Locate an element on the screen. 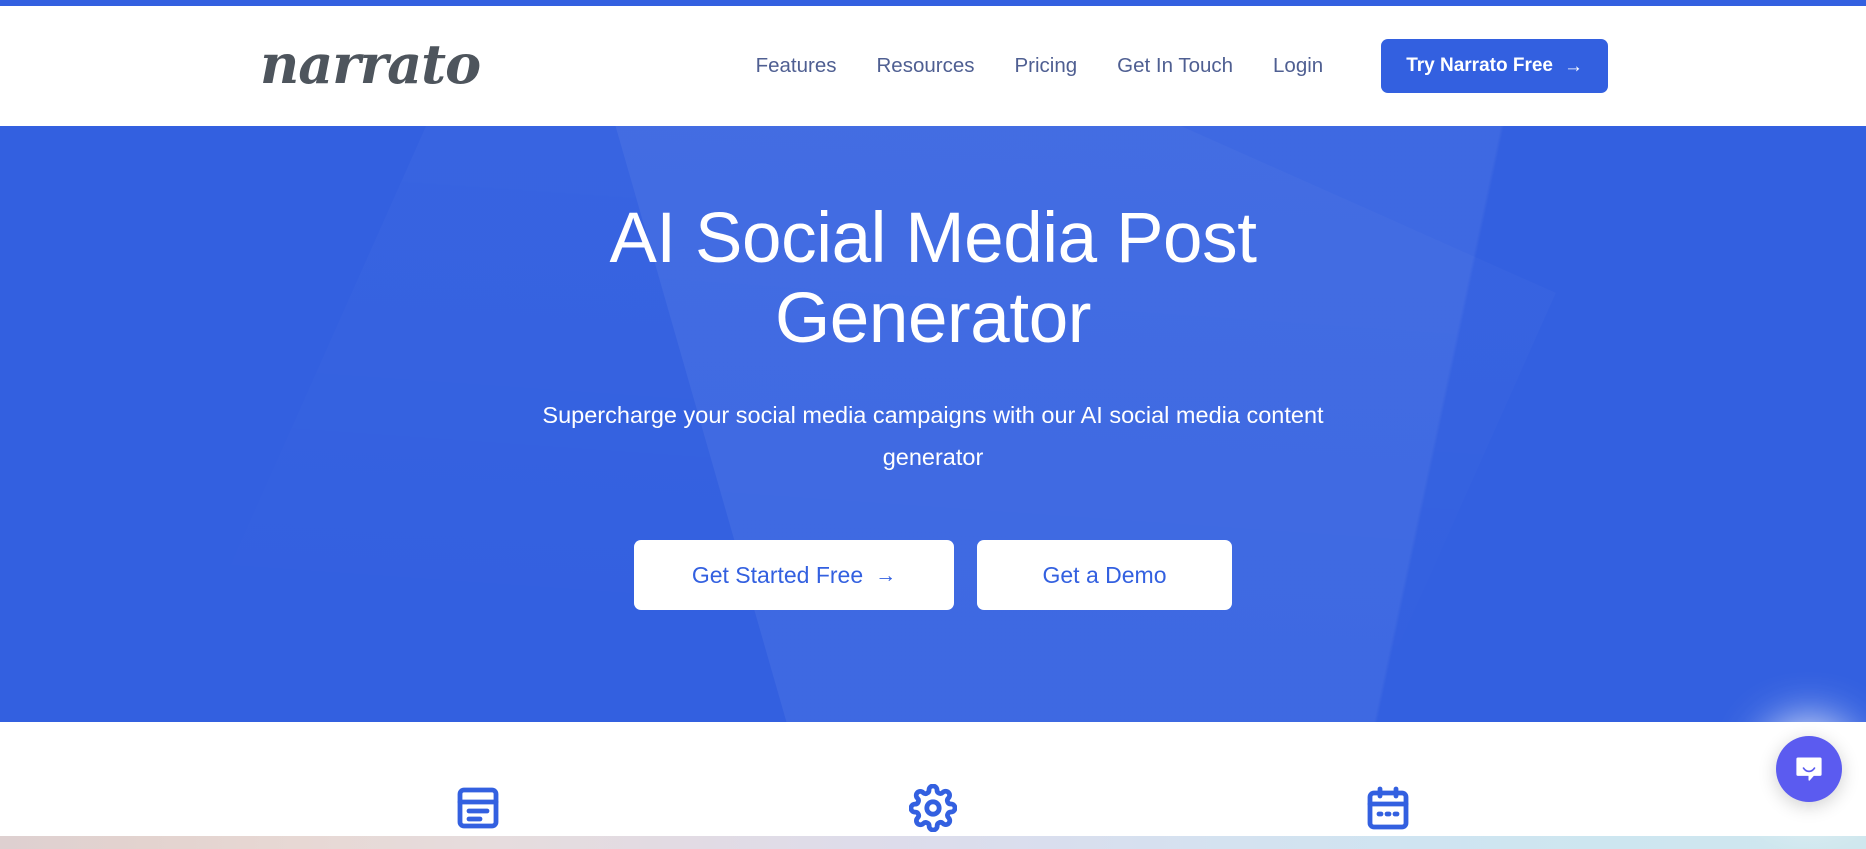 This screenshot has height=849, width=1866. get-started-free-label: Get Started Free is located at coordinates (777, 574).